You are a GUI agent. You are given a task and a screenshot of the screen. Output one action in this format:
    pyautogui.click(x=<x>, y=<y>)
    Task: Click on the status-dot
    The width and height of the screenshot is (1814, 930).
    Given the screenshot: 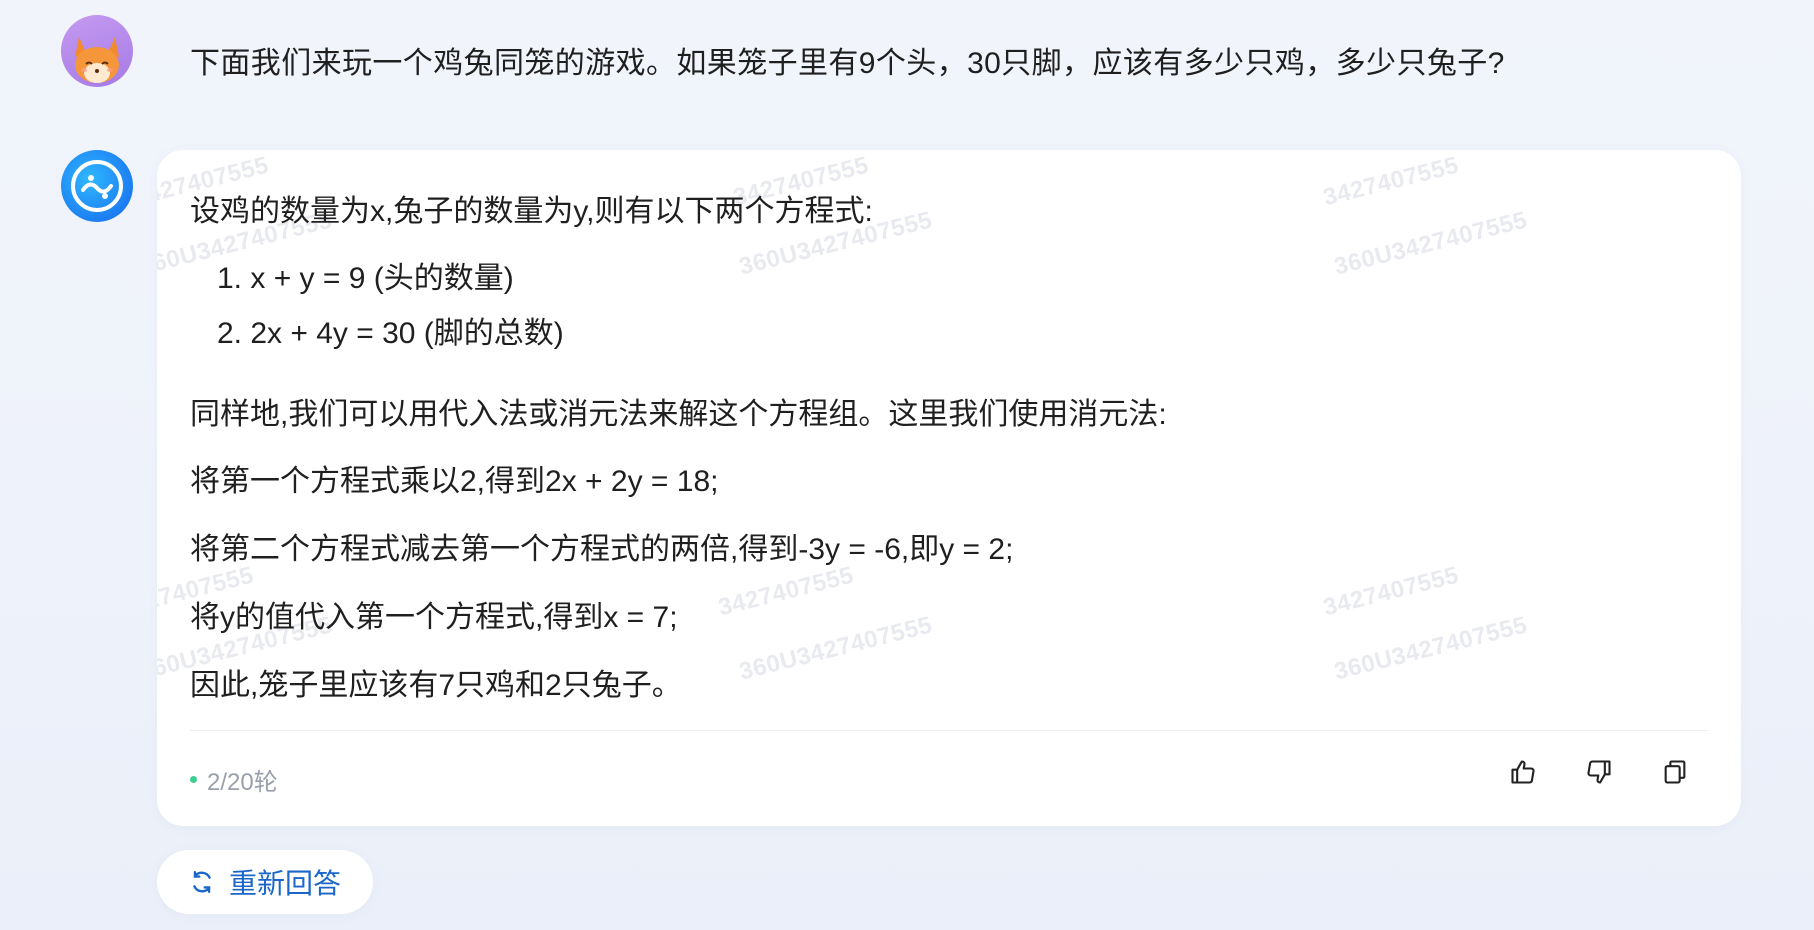 What is the action you would take?
    pyautogui.click(x=193, y=779)
    